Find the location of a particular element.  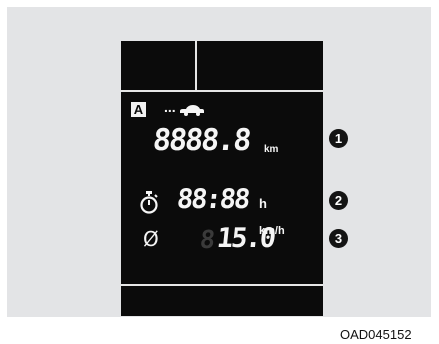

average-symbol: Ø is located at coordinates (151, 239).